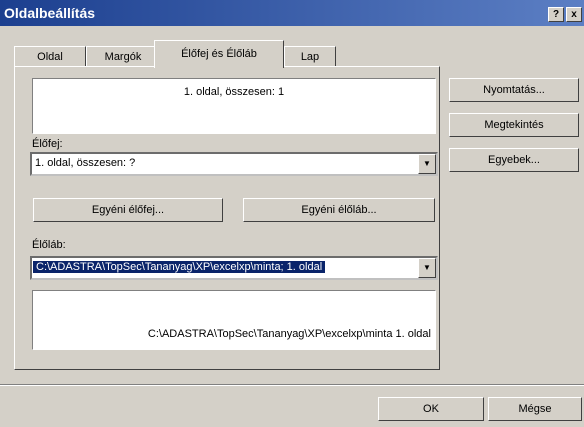 The width and height of the screenshot is (584, 427). I want to click on header-dropdown: 1. oldal, összesen: ? ▼, so click(234, 164).